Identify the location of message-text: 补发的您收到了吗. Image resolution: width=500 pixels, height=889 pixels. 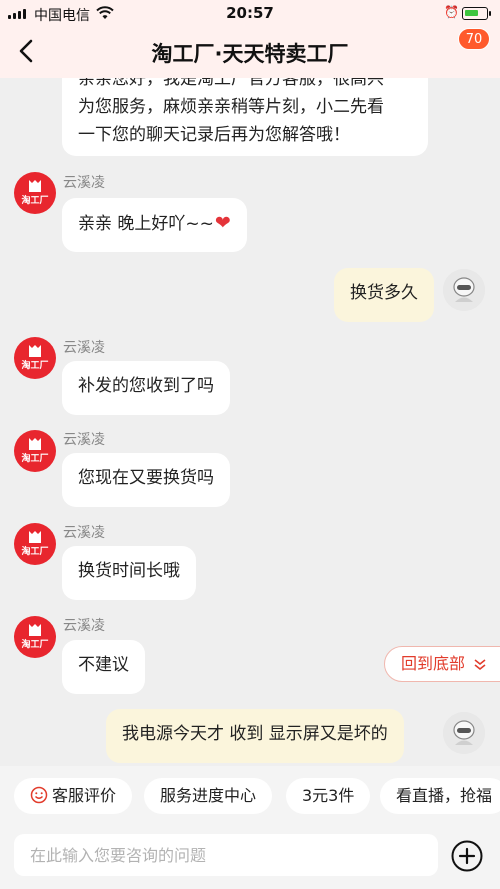
(146, 386).